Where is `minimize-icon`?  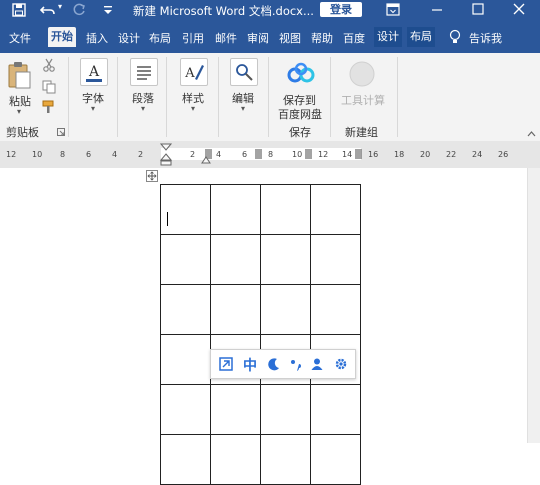
minimize-icon is located at coordinates (437, 10).